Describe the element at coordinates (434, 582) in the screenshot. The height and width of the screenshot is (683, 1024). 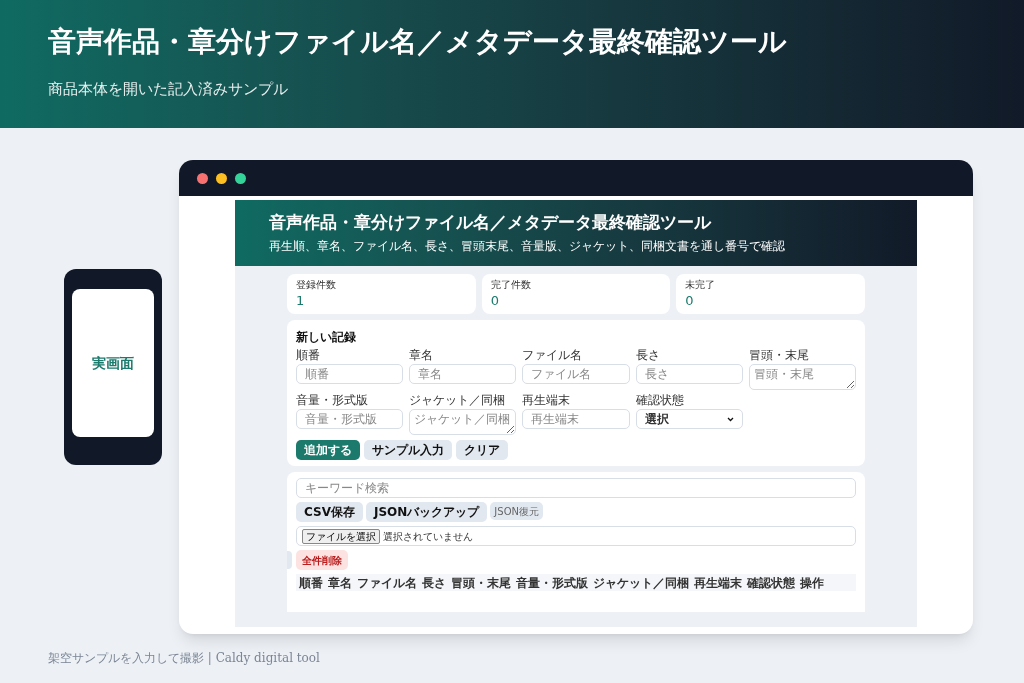
I see `column-header: 長さ` at that location.